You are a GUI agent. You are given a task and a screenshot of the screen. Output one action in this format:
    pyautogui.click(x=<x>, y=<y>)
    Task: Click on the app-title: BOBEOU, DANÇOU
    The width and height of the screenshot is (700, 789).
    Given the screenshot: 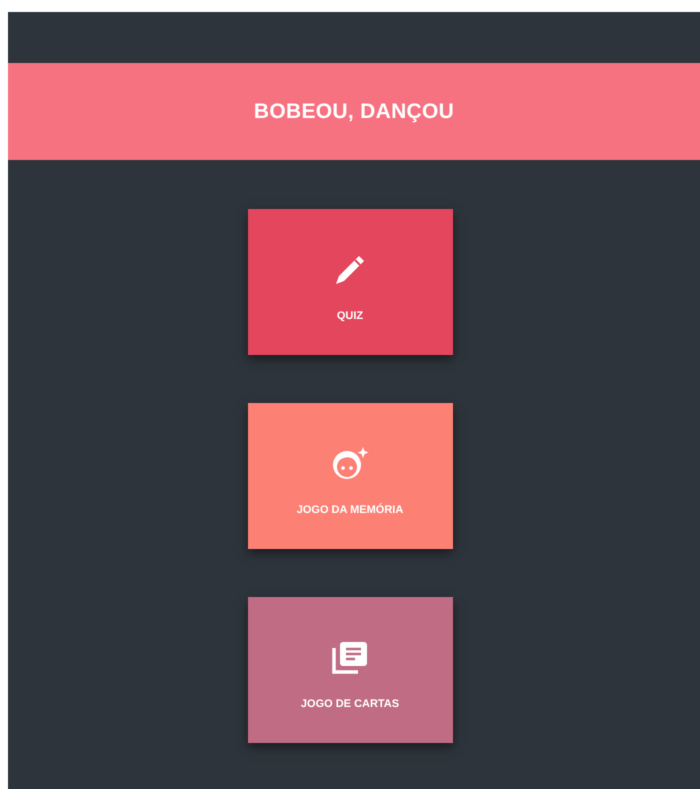 What is the action you would take?
    pyautogui.click(x=354, y=112)
    